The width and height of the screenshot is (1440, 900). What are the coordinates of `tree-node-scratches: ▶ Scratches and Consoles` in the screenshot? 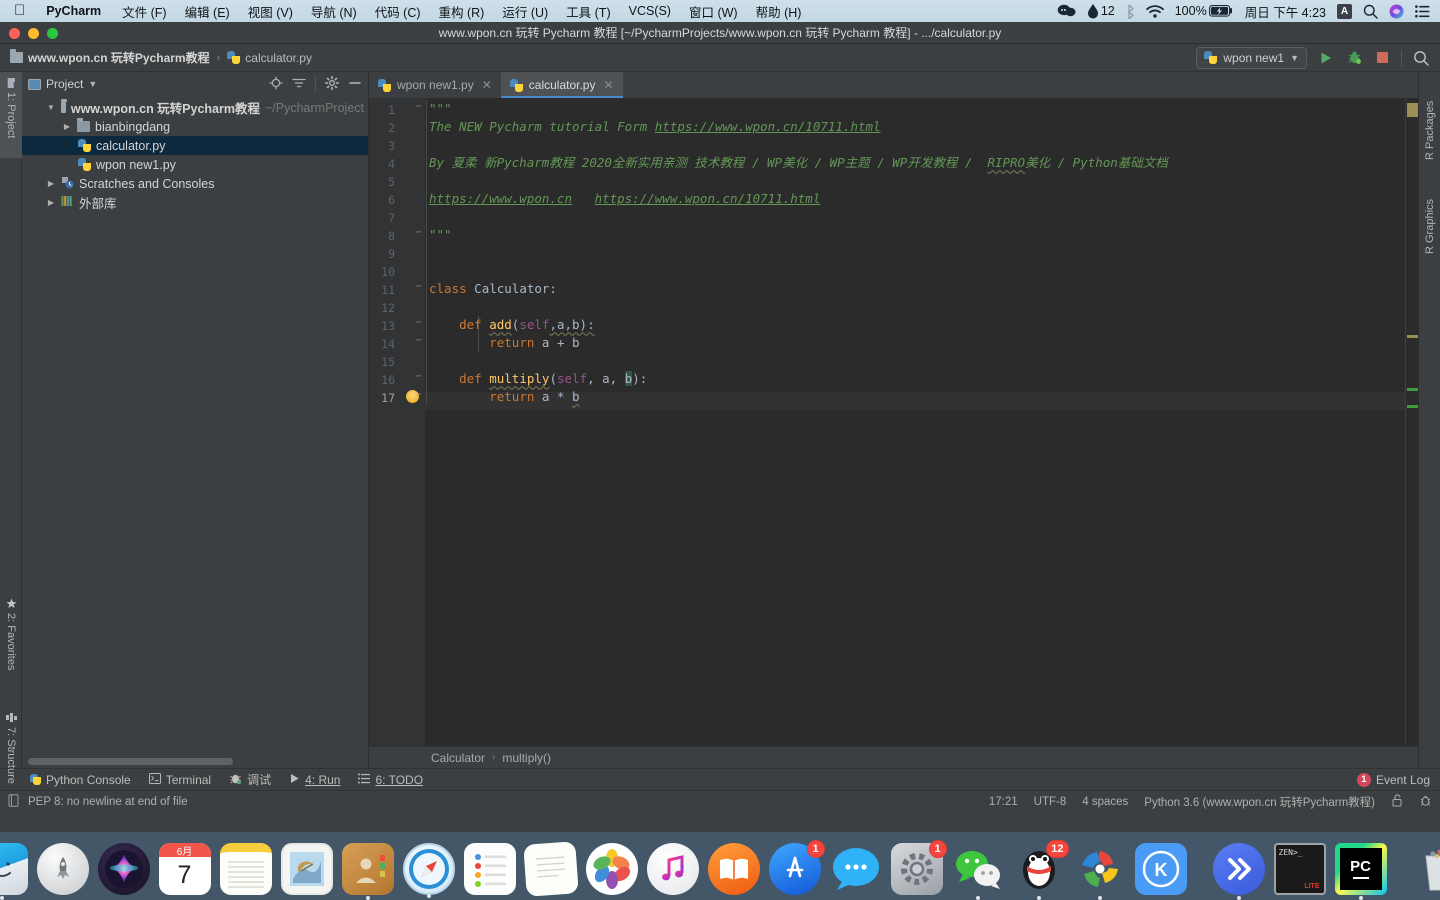 It's located at (195, 183).